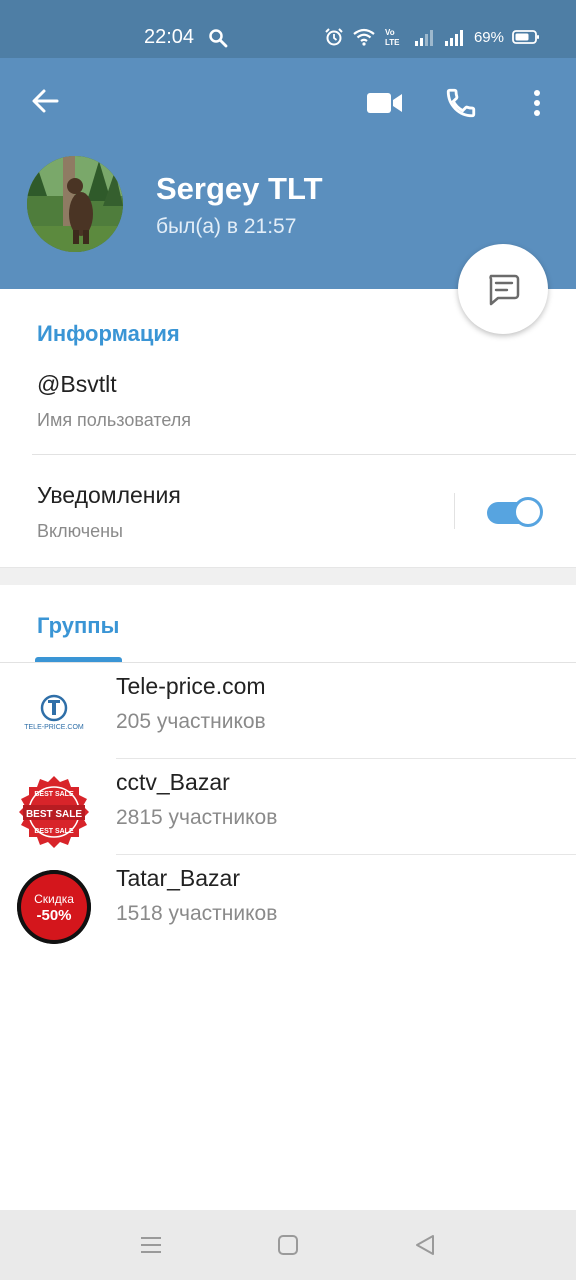 The width and height of the screenshot is (576, 1280). I want to click on phone-icon, so click(461, 103).